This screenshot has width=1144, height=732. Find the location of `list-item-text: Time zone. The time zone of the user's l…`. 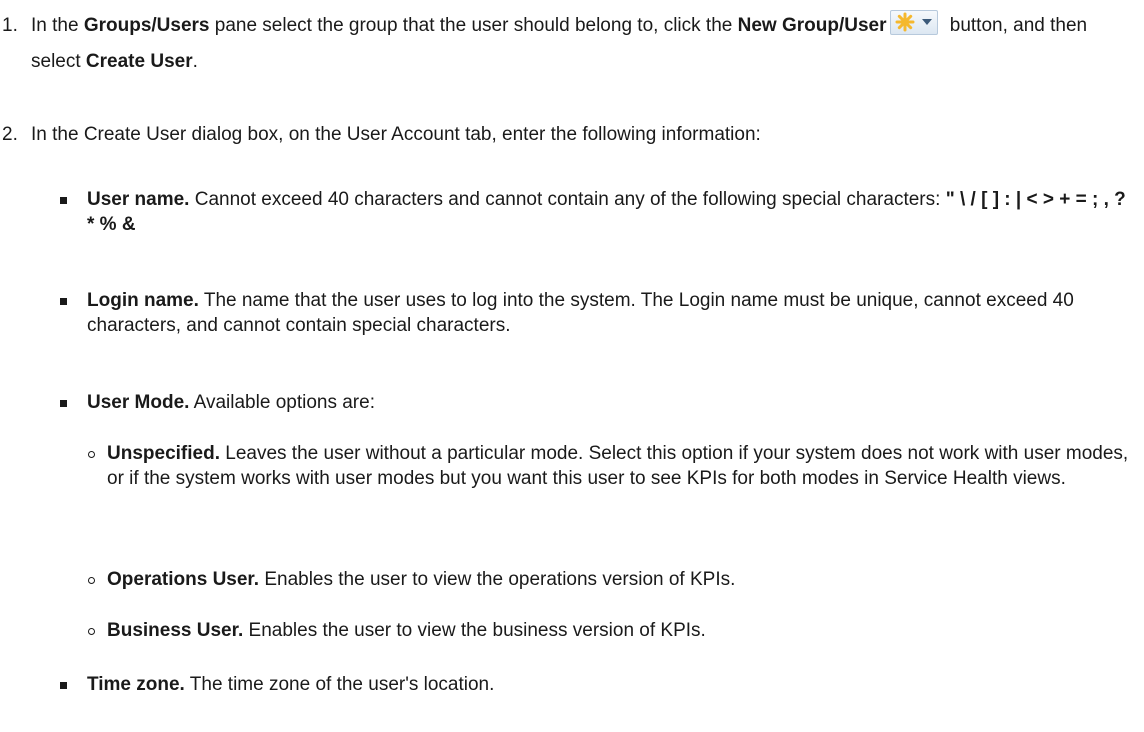

list-item-text: Time zone. The time zone of the user's l… is located at coordinates (608, 684).